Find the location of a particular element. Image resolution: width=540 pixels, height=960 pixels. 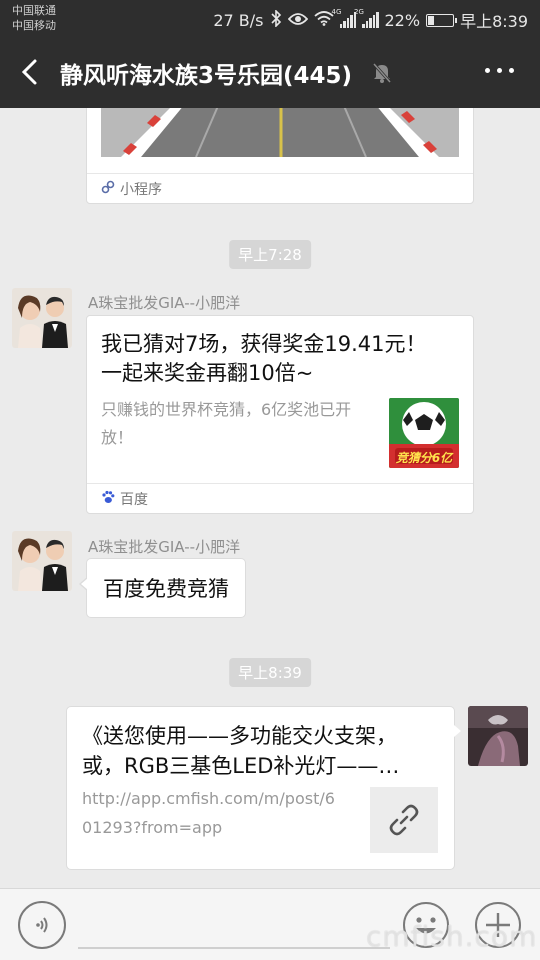

voice-button is located at coordinates (42, 925).